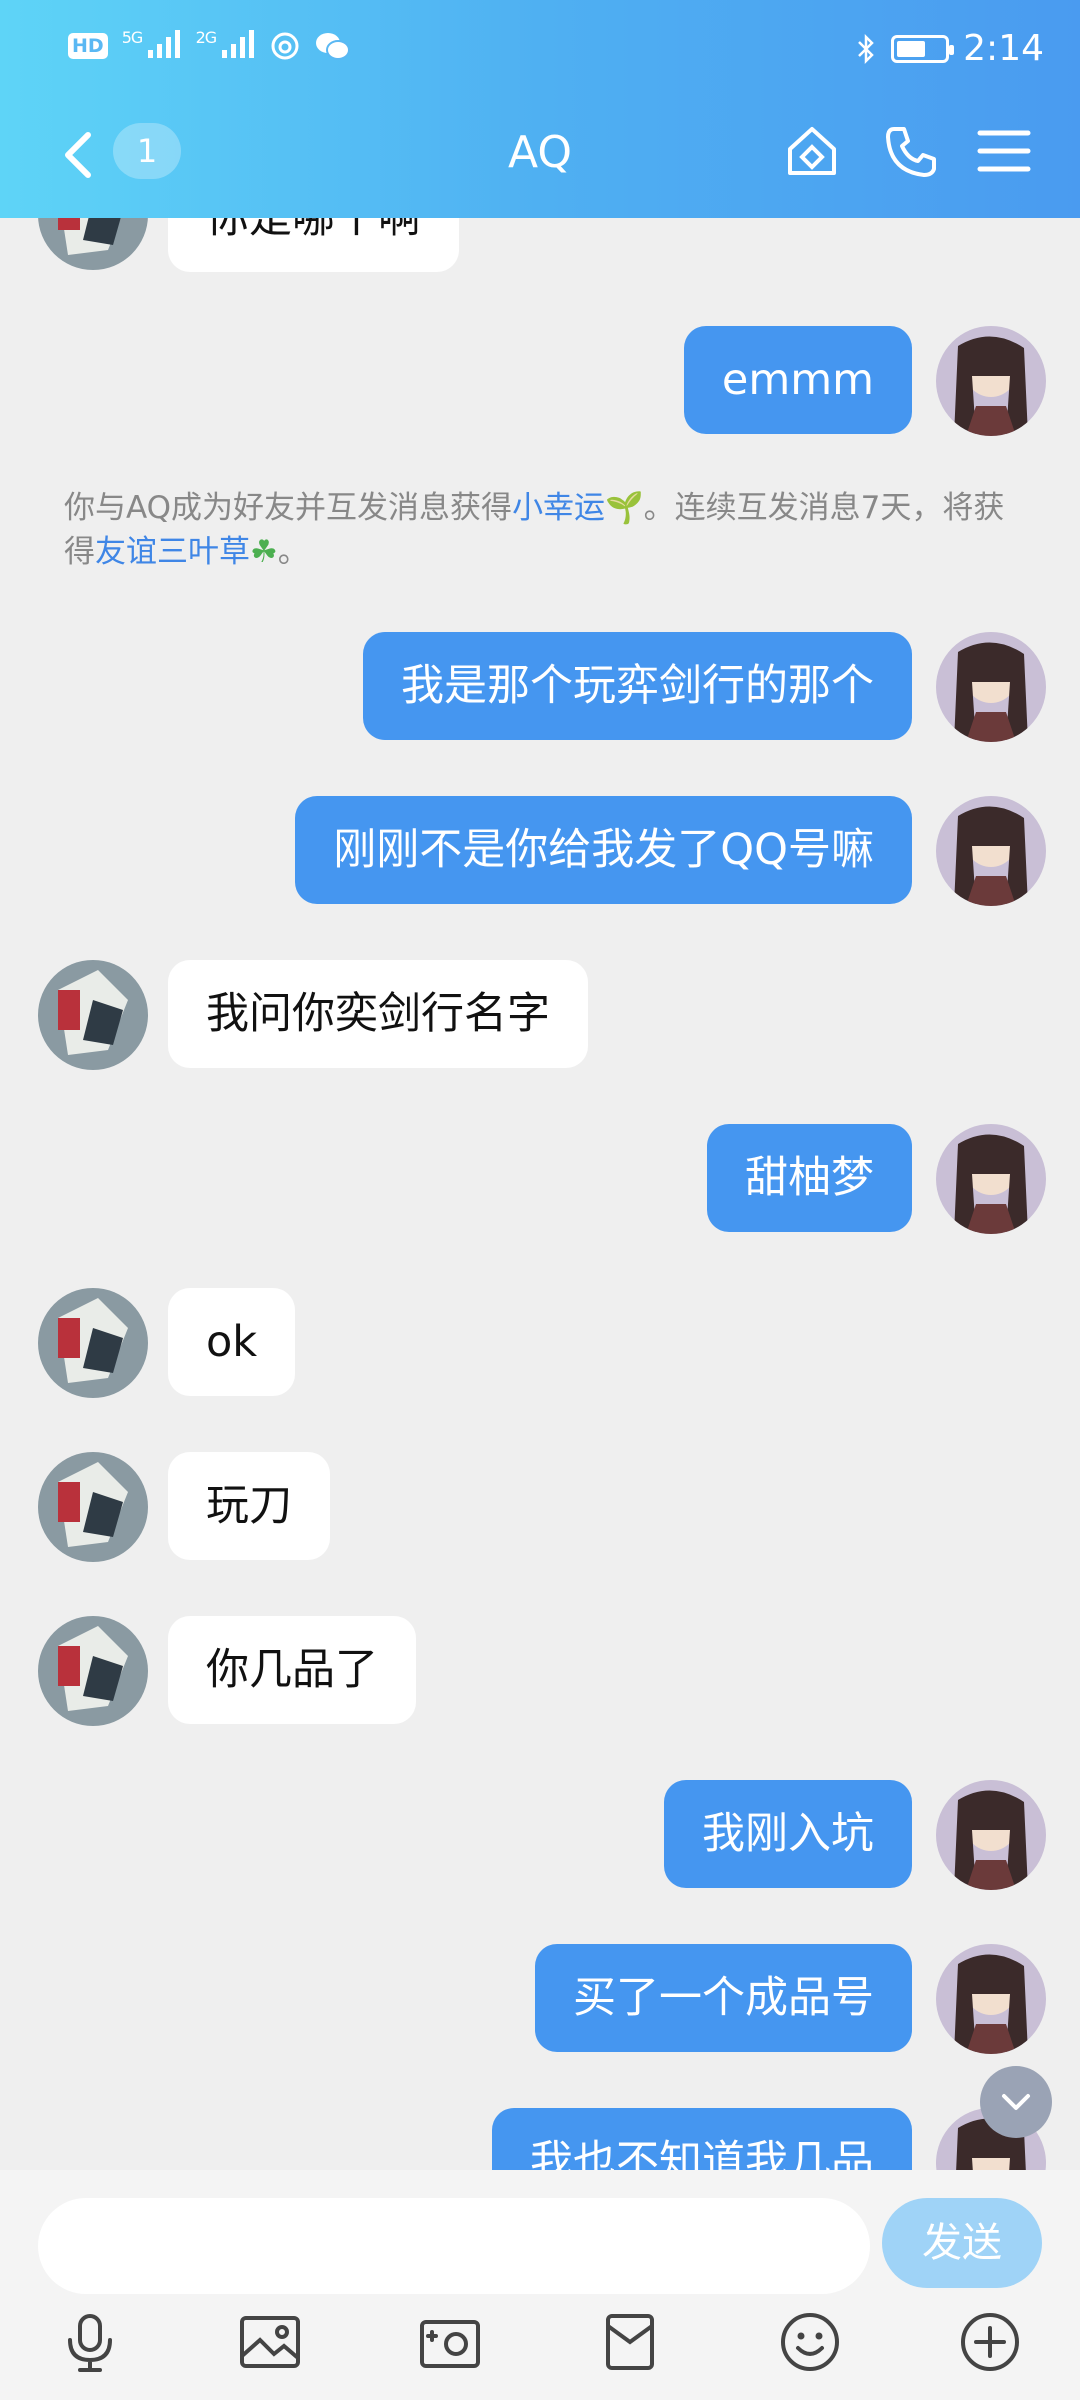 The image size is (1080, 2400). I want to click on sim2-label: 2G, so click(206, 37).